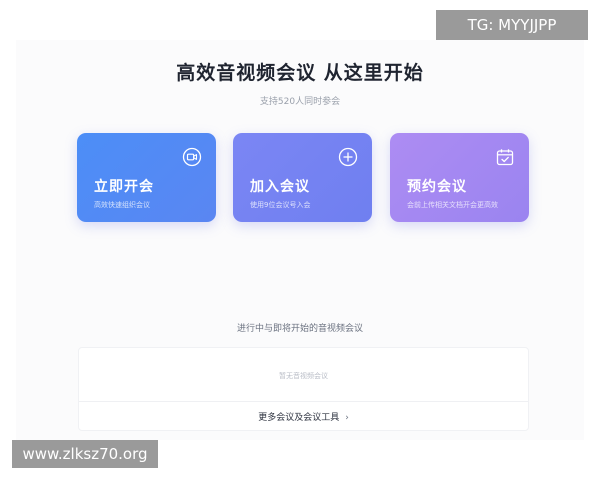 The width and height of the screenshot is (600, 480). I want to click on empty-meetings-text: 暂无音视频会议, so click(303, 376).